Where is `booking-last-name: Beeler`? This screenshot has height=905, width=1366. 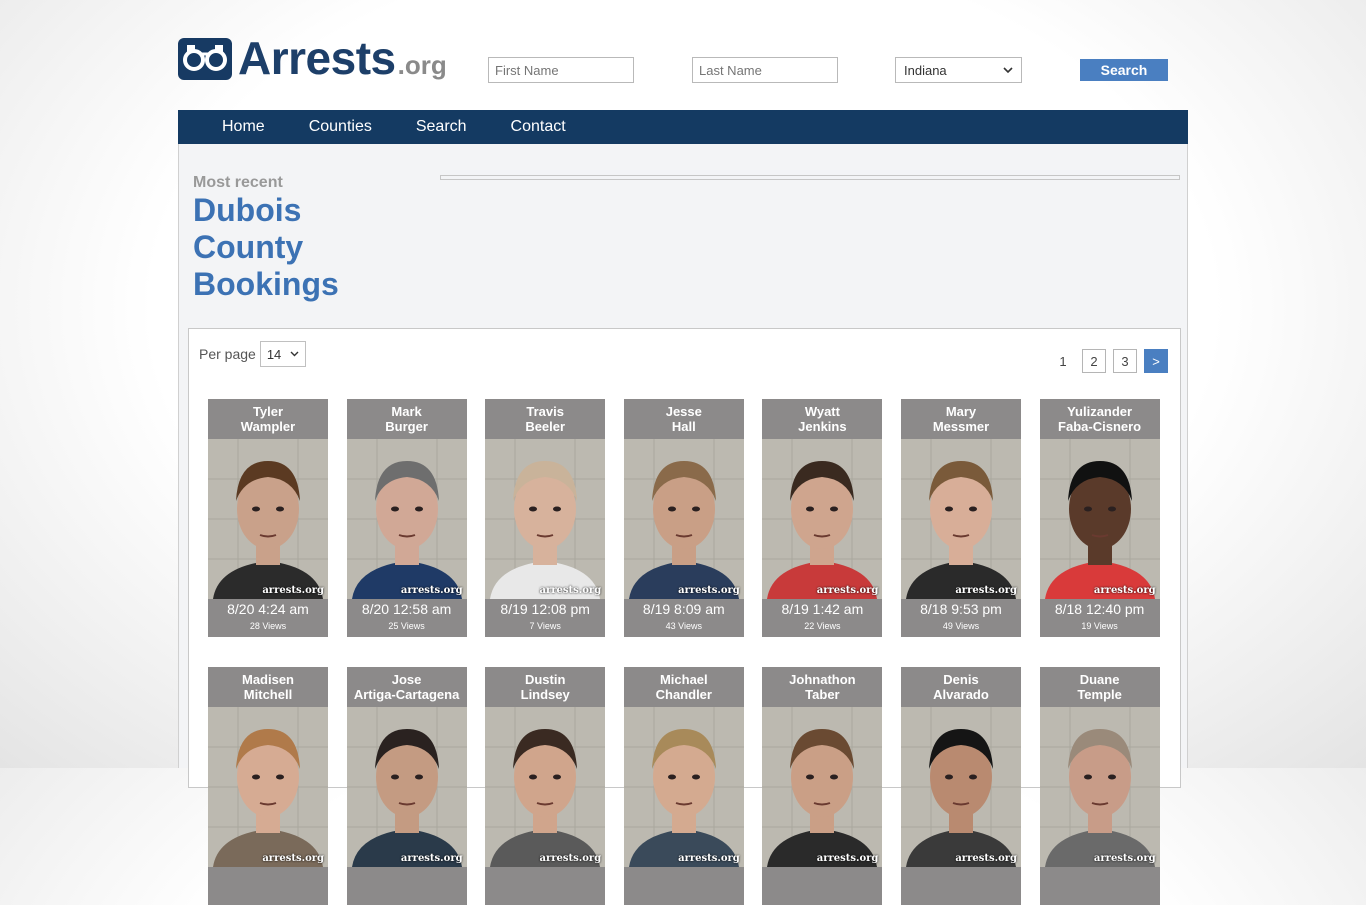
booking-last-name: Beeler is located at coordinates (545, 426).